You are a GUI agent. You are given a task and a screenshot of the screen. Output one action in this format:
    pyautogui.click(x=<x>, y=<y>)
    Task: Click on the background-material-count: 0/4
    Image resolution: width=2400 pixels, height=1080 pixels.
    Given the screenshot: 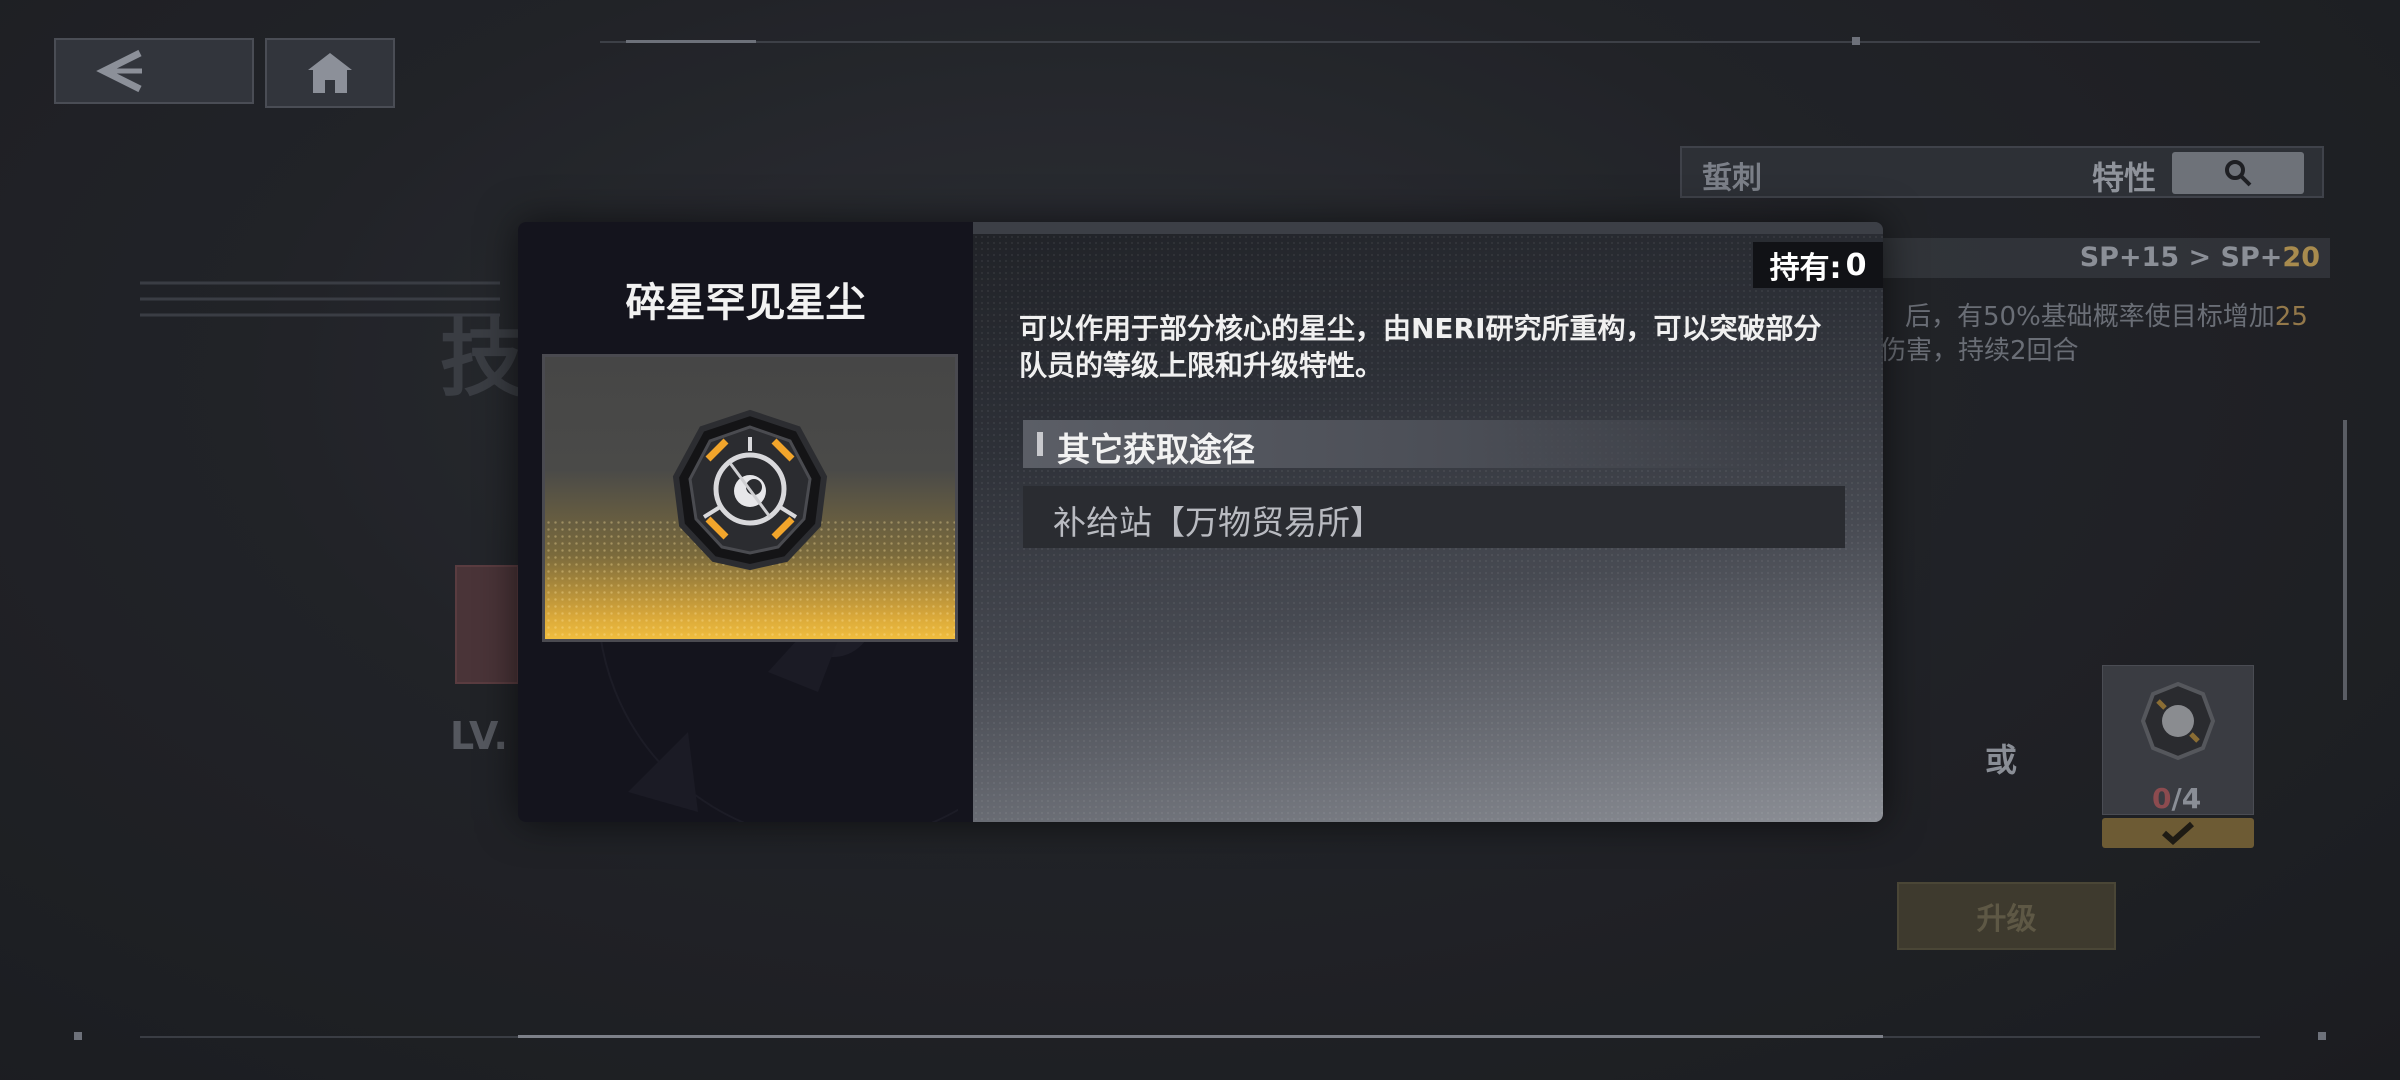 What is the action you would take?
    pyautogui.click(x=2177, y=798)
    